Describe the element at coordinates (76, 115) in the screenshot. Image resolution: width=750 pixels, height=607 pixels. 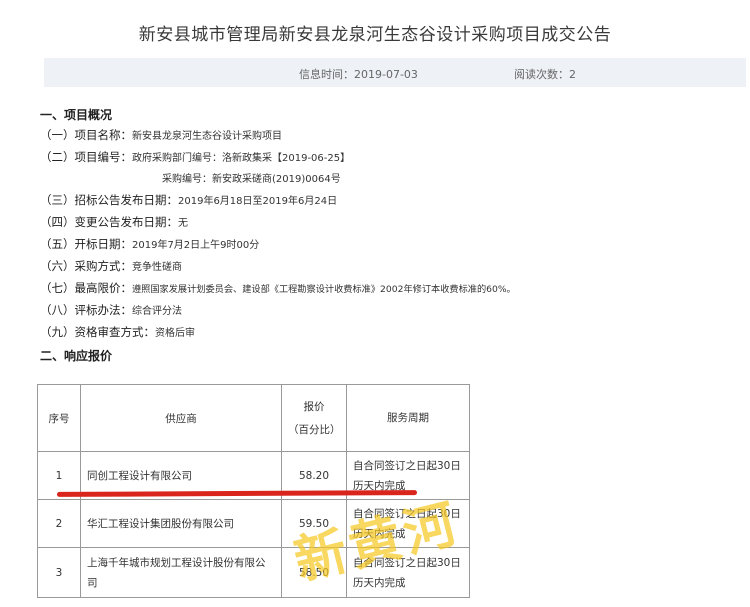
I see `section-heading-overview: 一、项目概况` at that location.